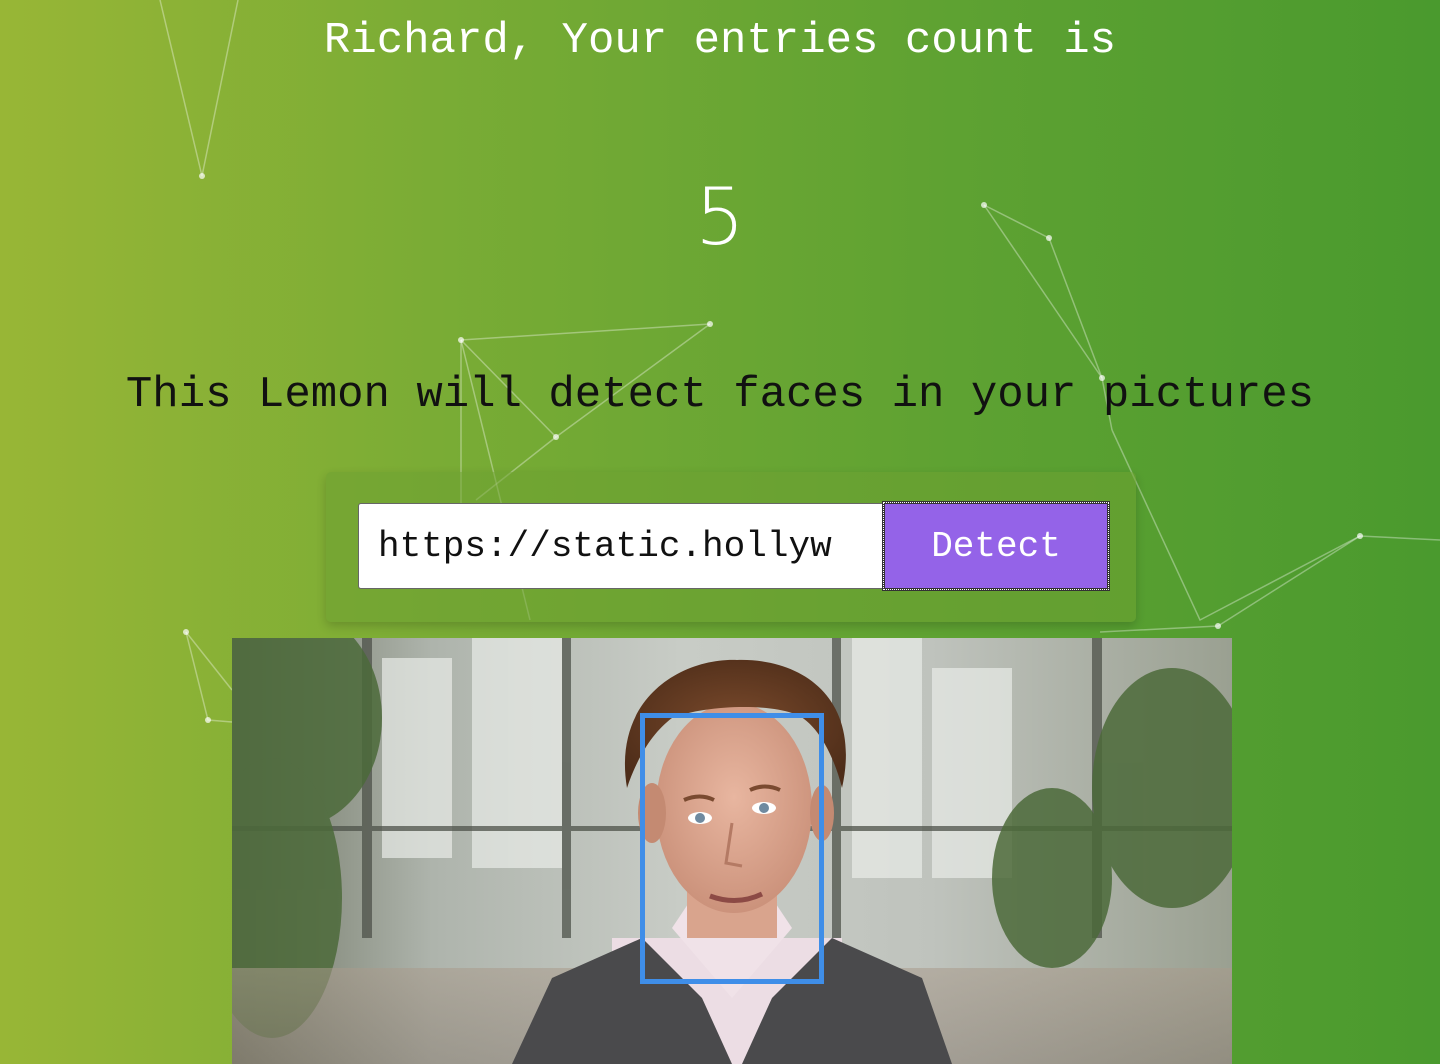 This screenshot has width=1440, height=1064. I want to click on url-form: Detect, so click(734, 546).